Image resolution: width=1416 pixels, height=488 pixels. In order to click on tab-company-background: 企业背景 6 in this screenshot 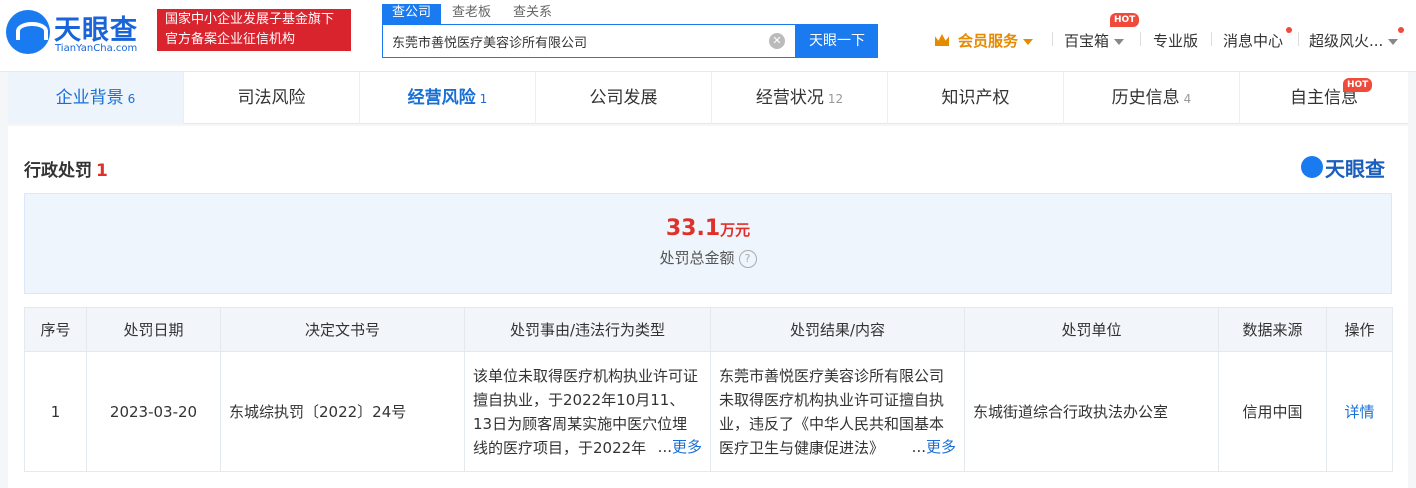, I will do `click(96, 98)`.